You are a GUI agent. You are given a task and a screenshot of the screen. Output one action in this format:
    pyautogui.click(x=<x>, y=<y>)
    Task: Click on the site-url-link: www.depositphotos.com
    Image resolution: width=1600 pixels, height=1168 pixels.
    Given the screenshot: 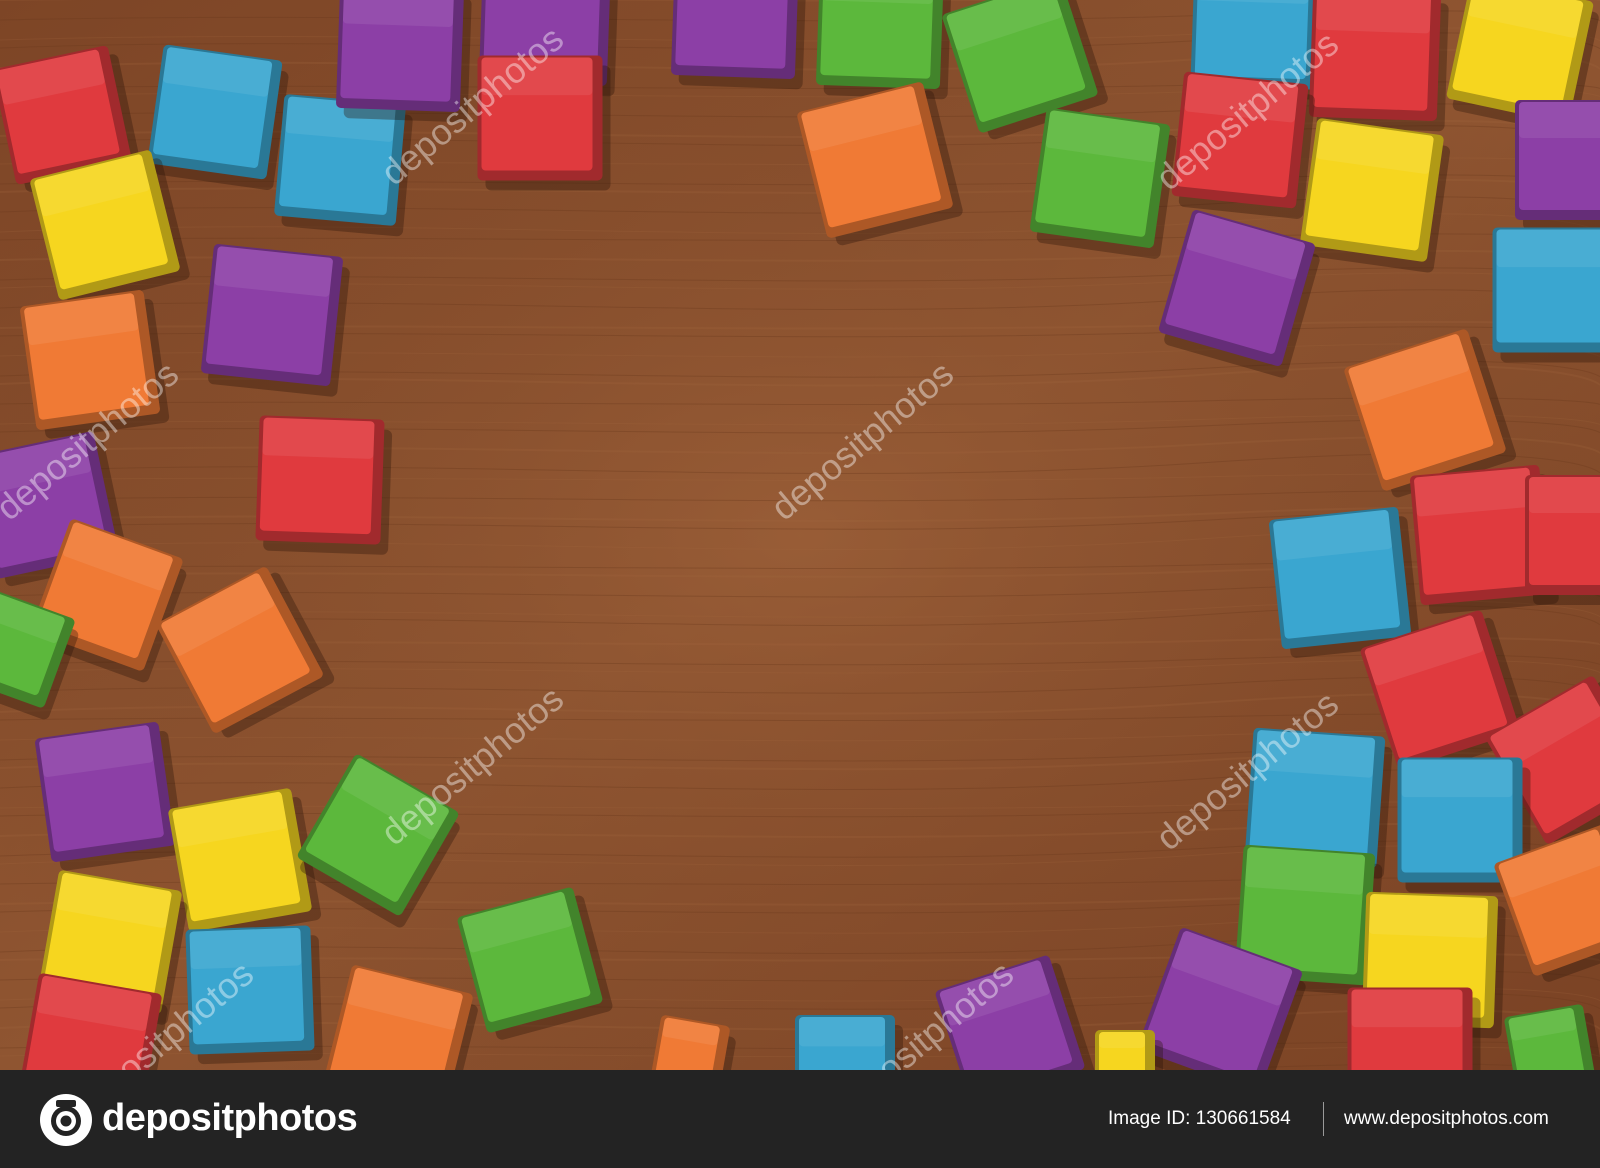 What is the action you would take?
    pyautogui.click(x=1446, y=1119)
    